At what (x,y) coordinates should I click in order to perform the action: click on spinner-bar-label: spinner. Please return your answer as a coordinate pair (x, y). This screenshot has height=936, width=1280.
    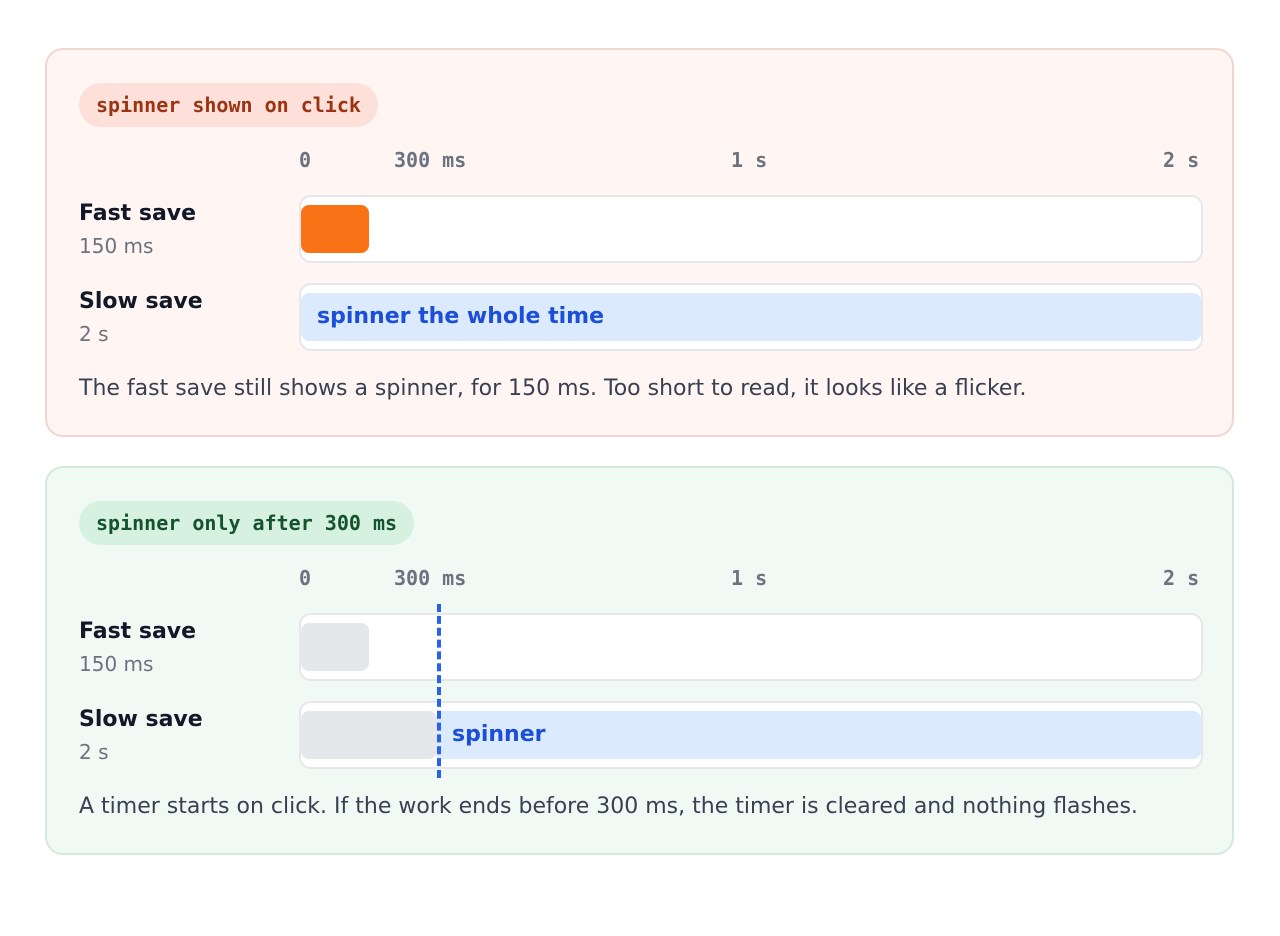
    Looking at the image, I should click on (499, 734).